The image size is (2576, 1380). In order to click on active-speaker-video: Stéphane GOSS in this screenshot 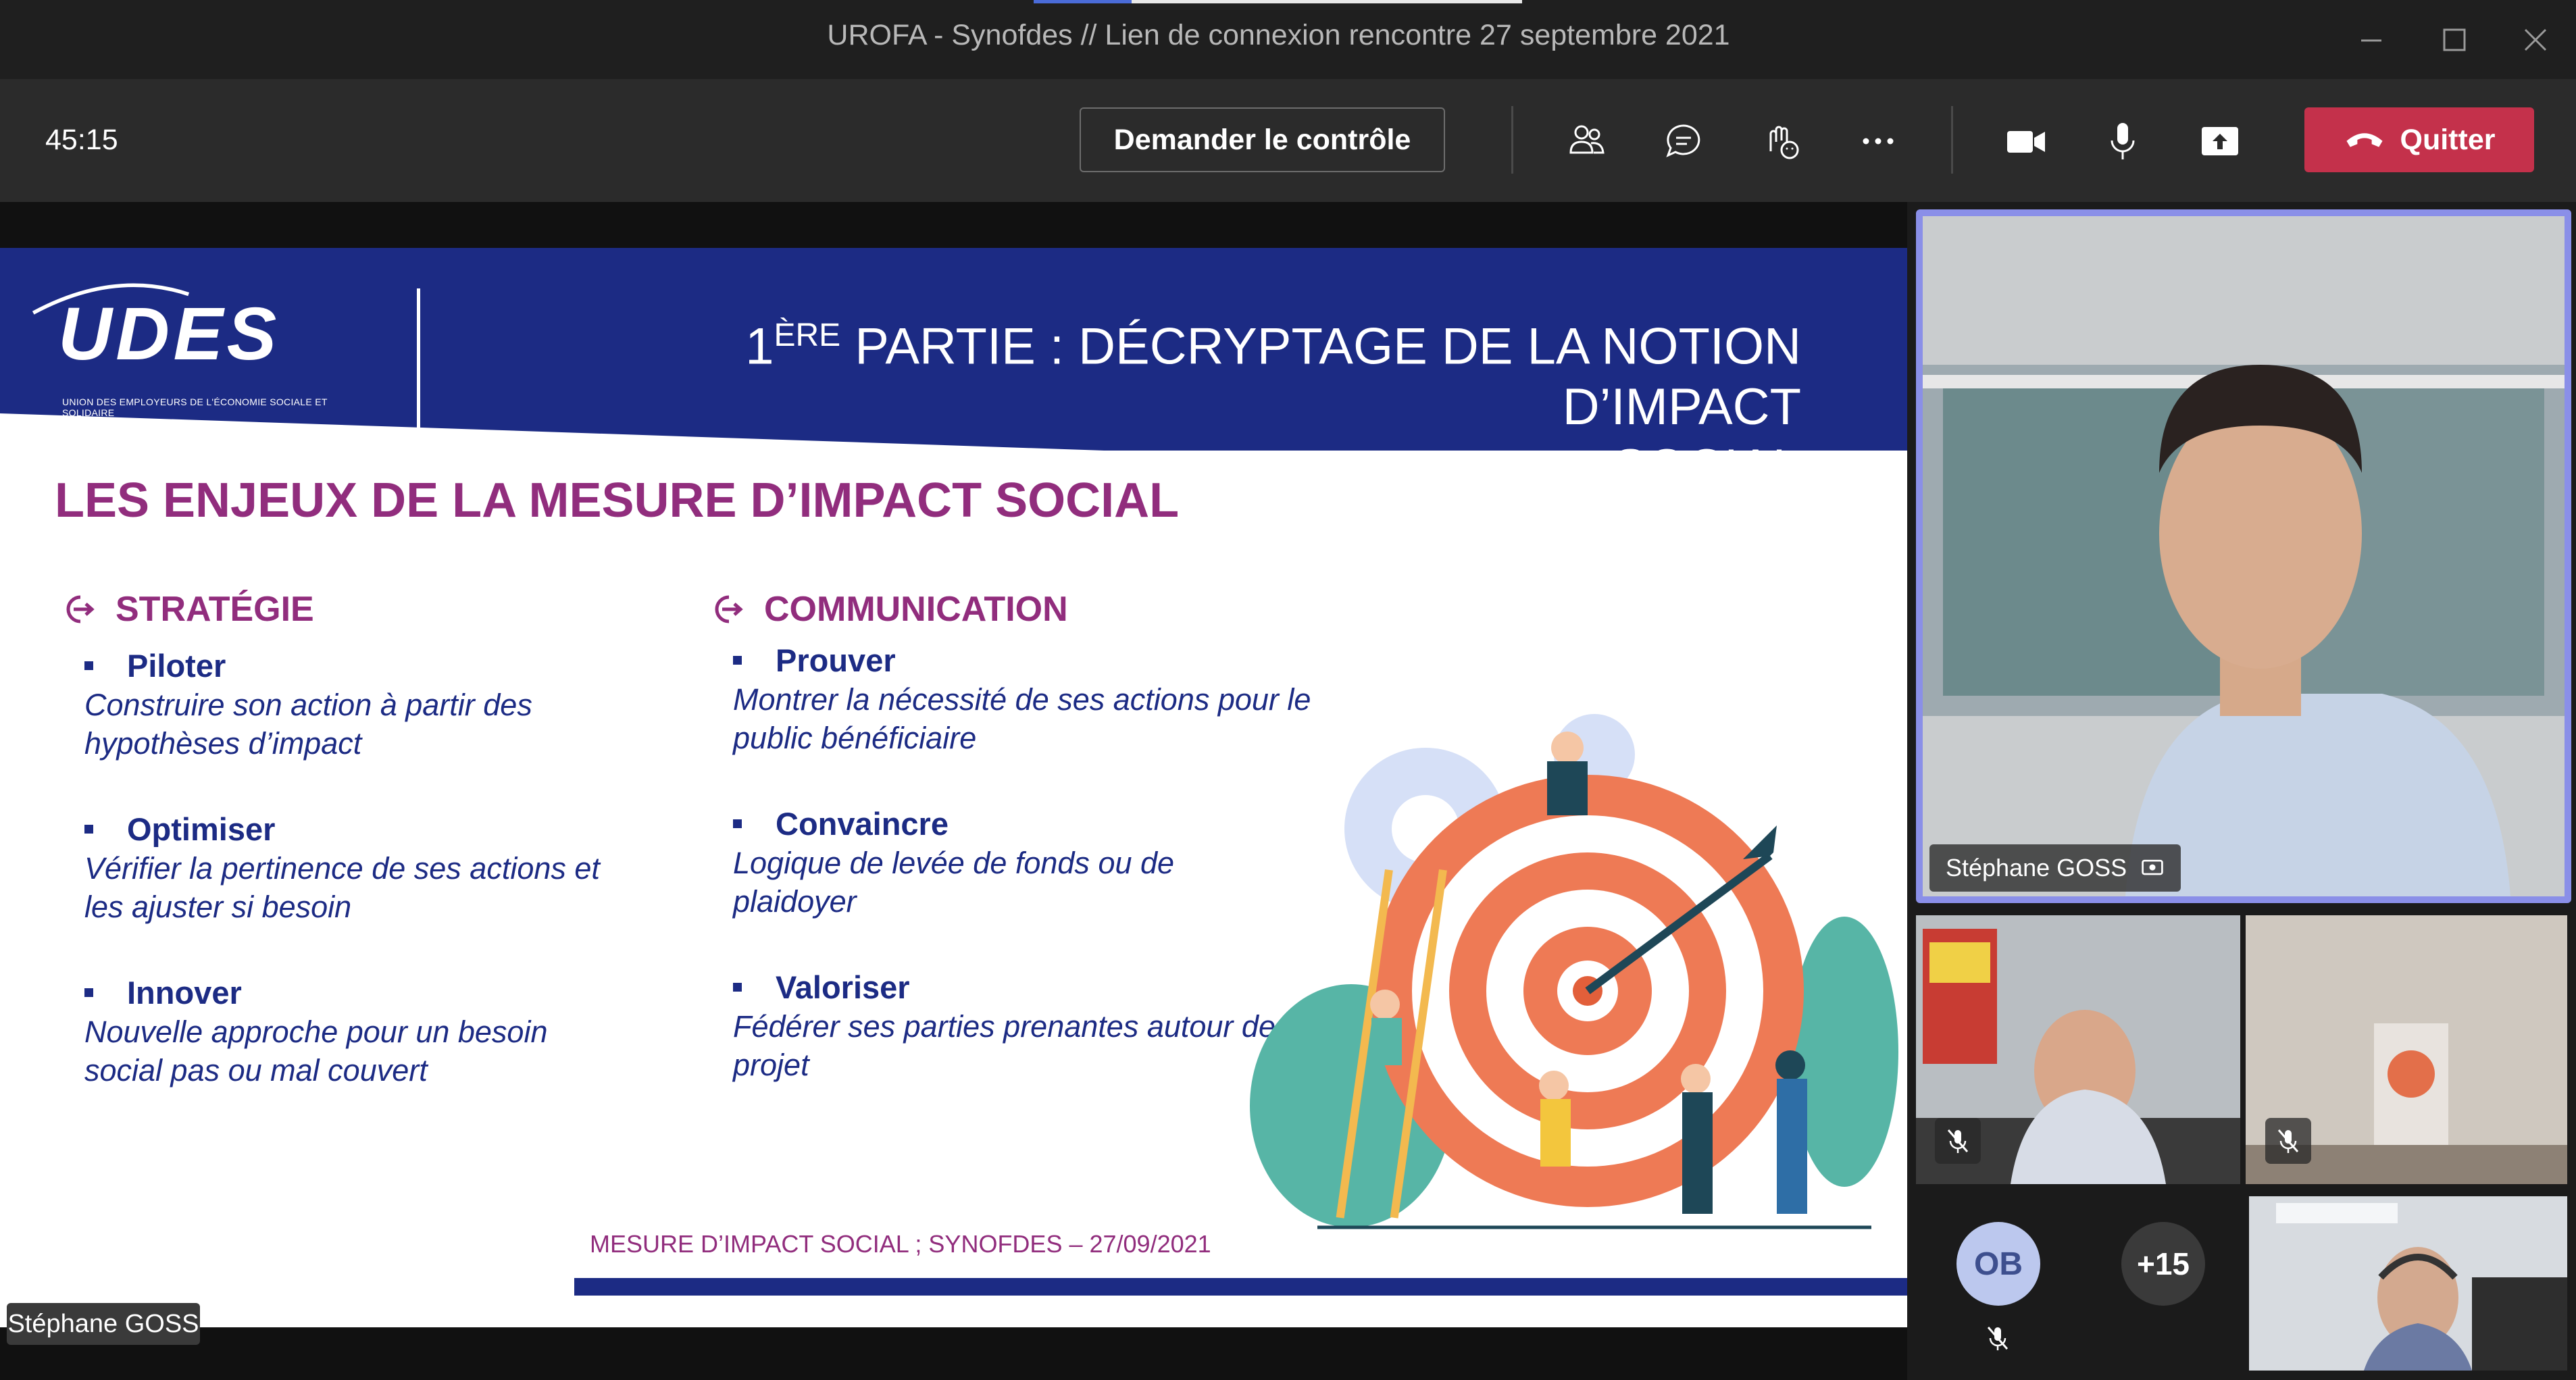, I will do `click(2243, 556)`.